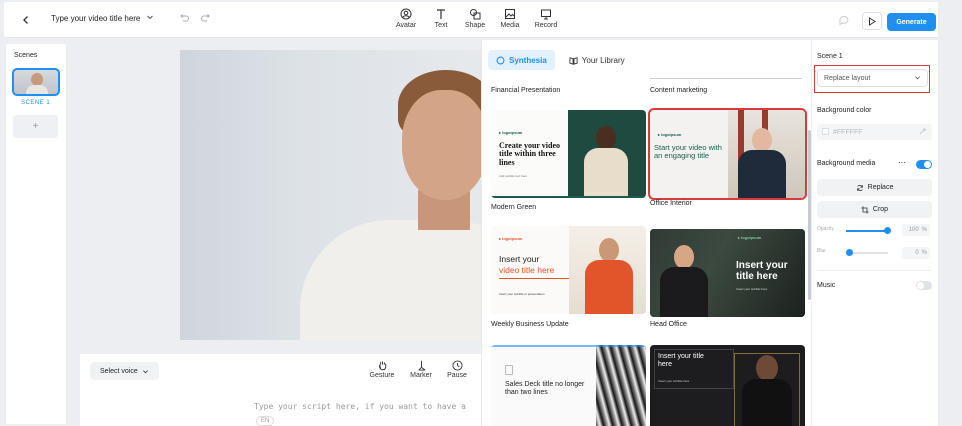 The image size is (962, 426). I want to click on opacity-label: Opacity, so click(825, 229).